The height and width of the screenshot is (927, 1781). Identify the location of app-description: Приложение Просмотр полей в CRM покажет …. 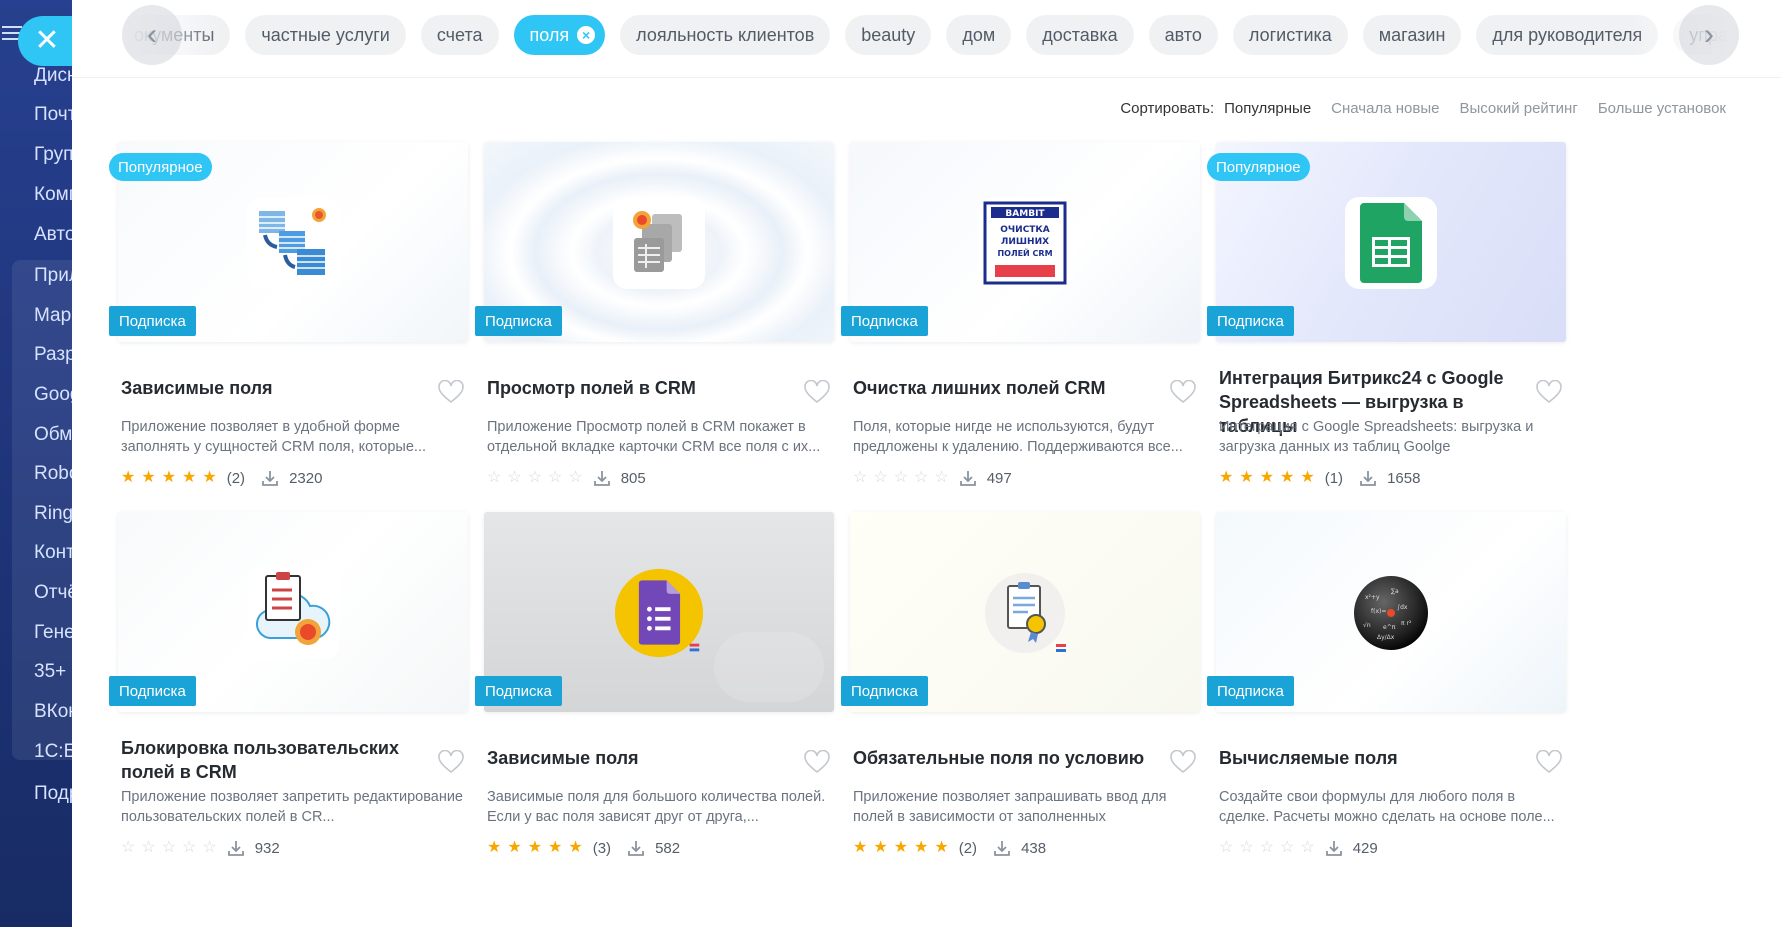
(654, 437).